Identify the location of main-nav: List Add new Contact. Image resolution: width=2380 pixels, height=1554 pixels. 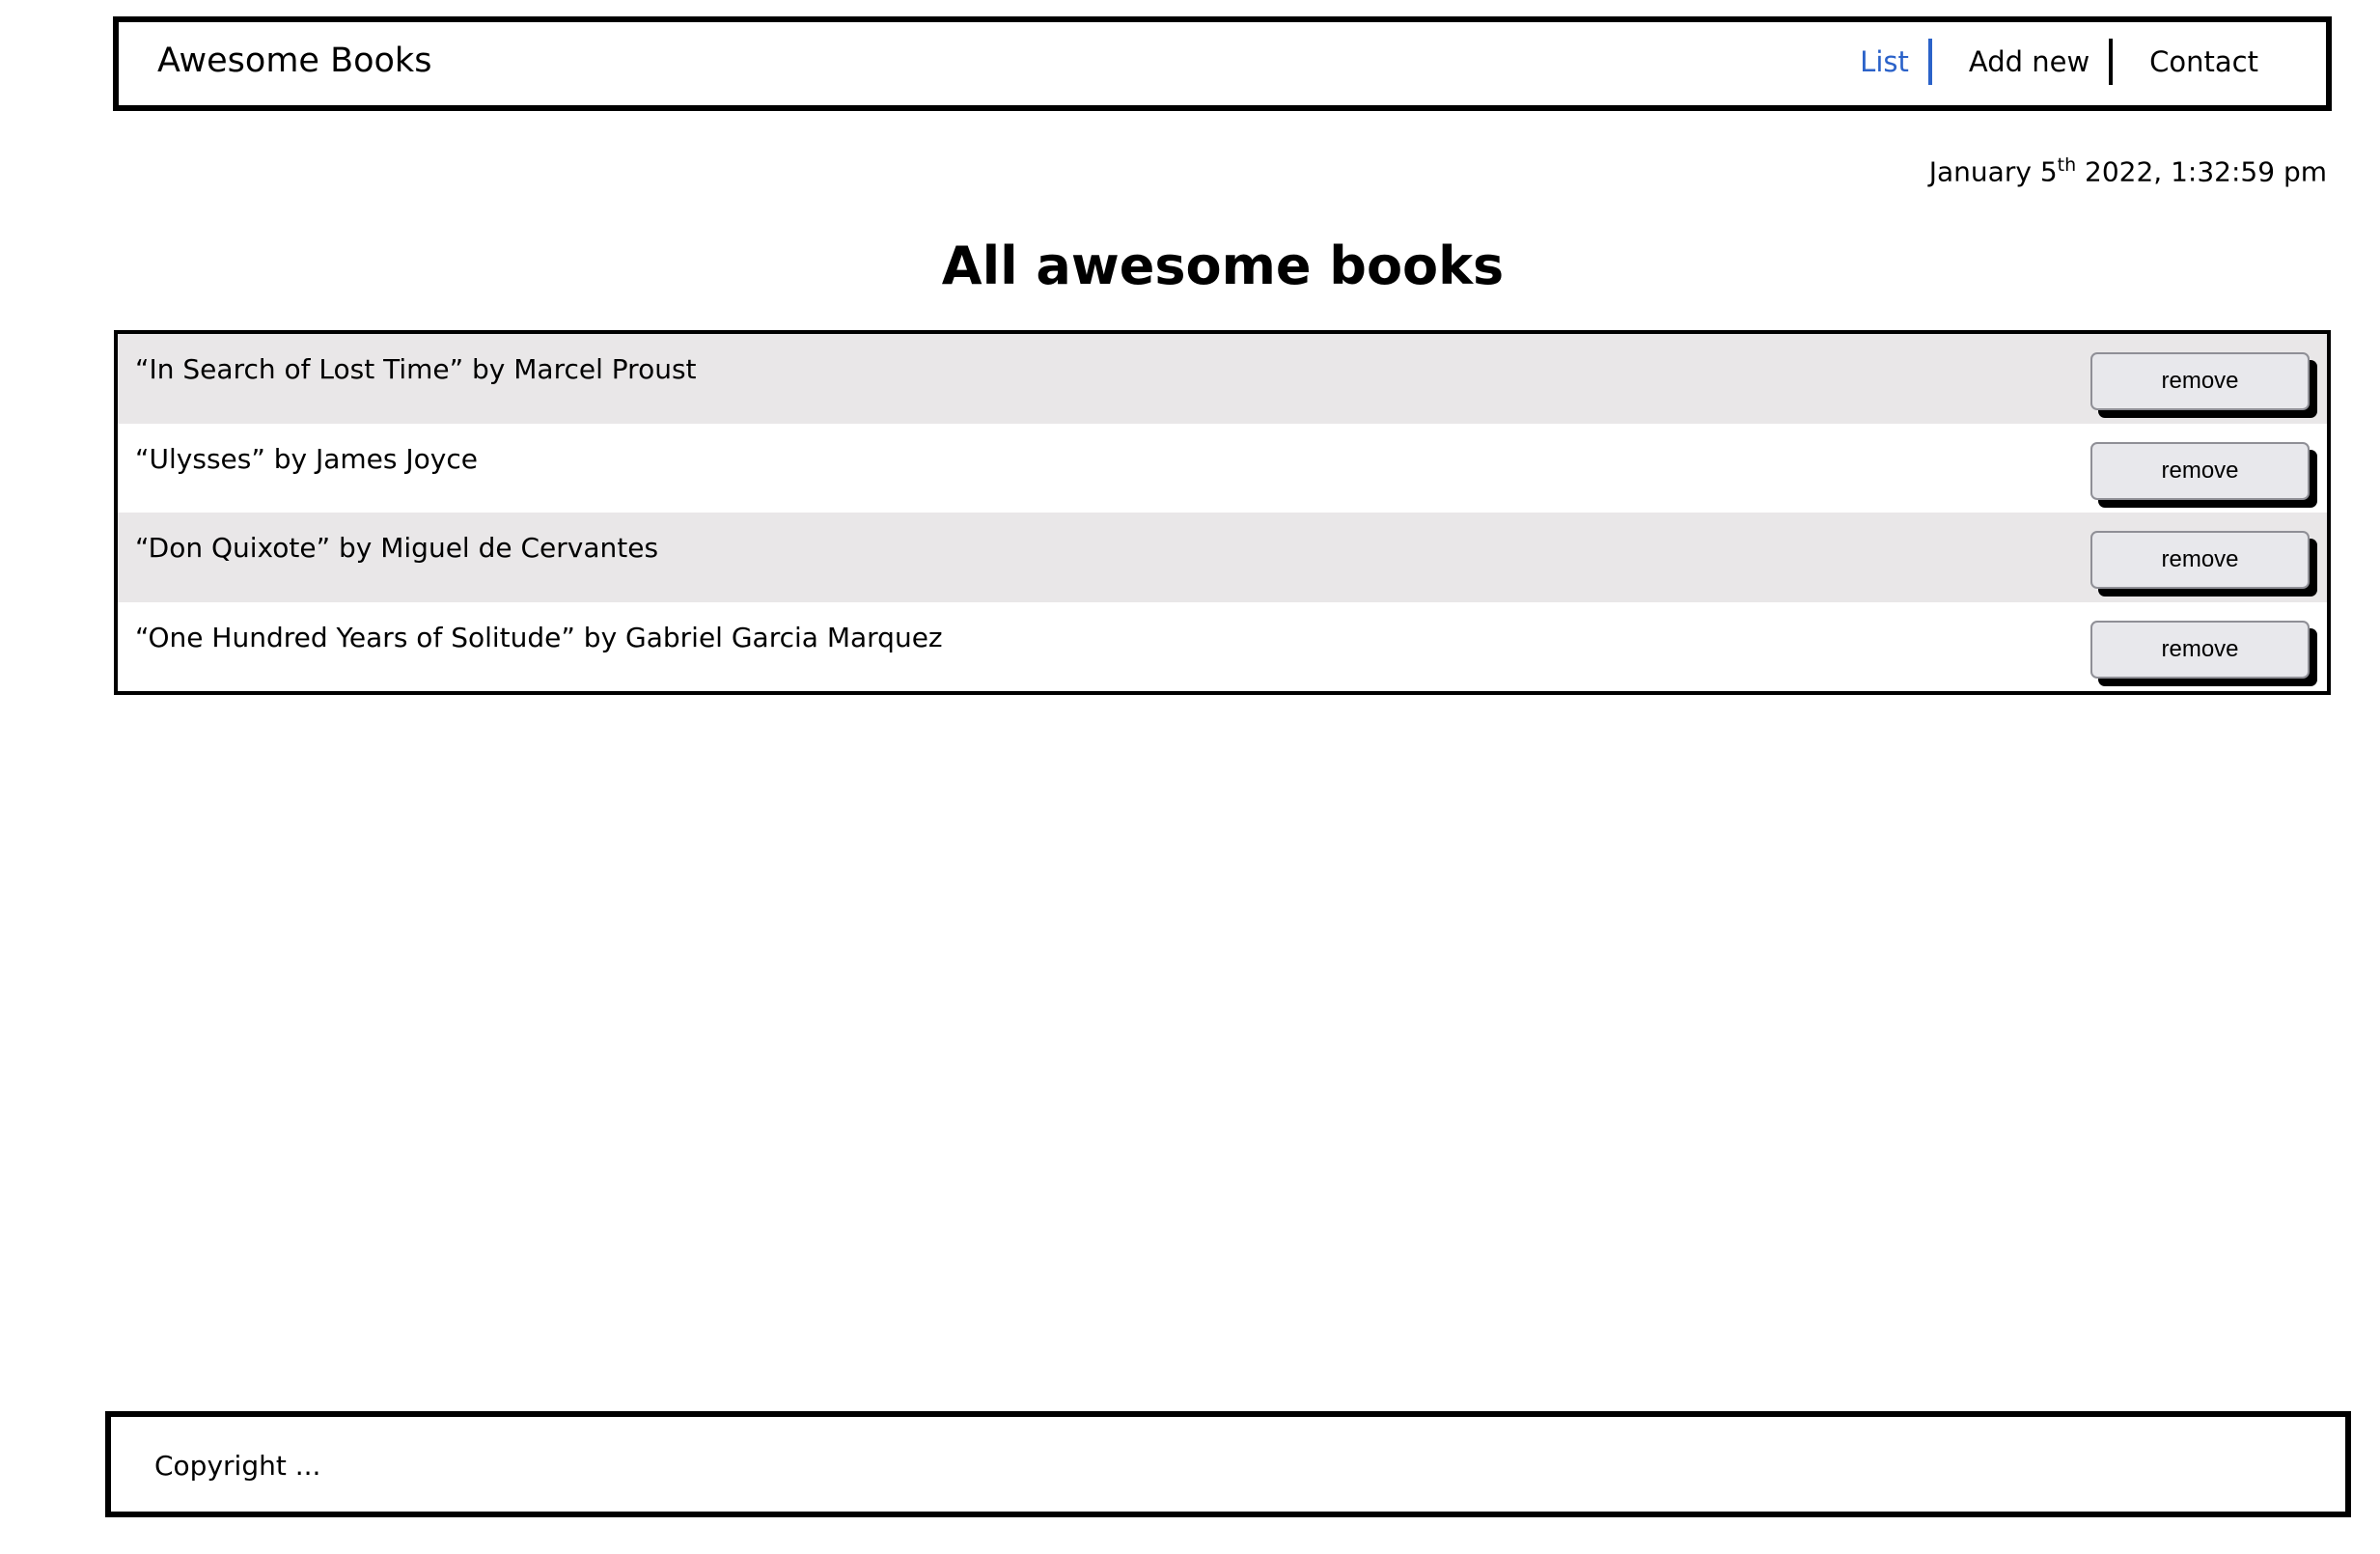
(2059, 62).